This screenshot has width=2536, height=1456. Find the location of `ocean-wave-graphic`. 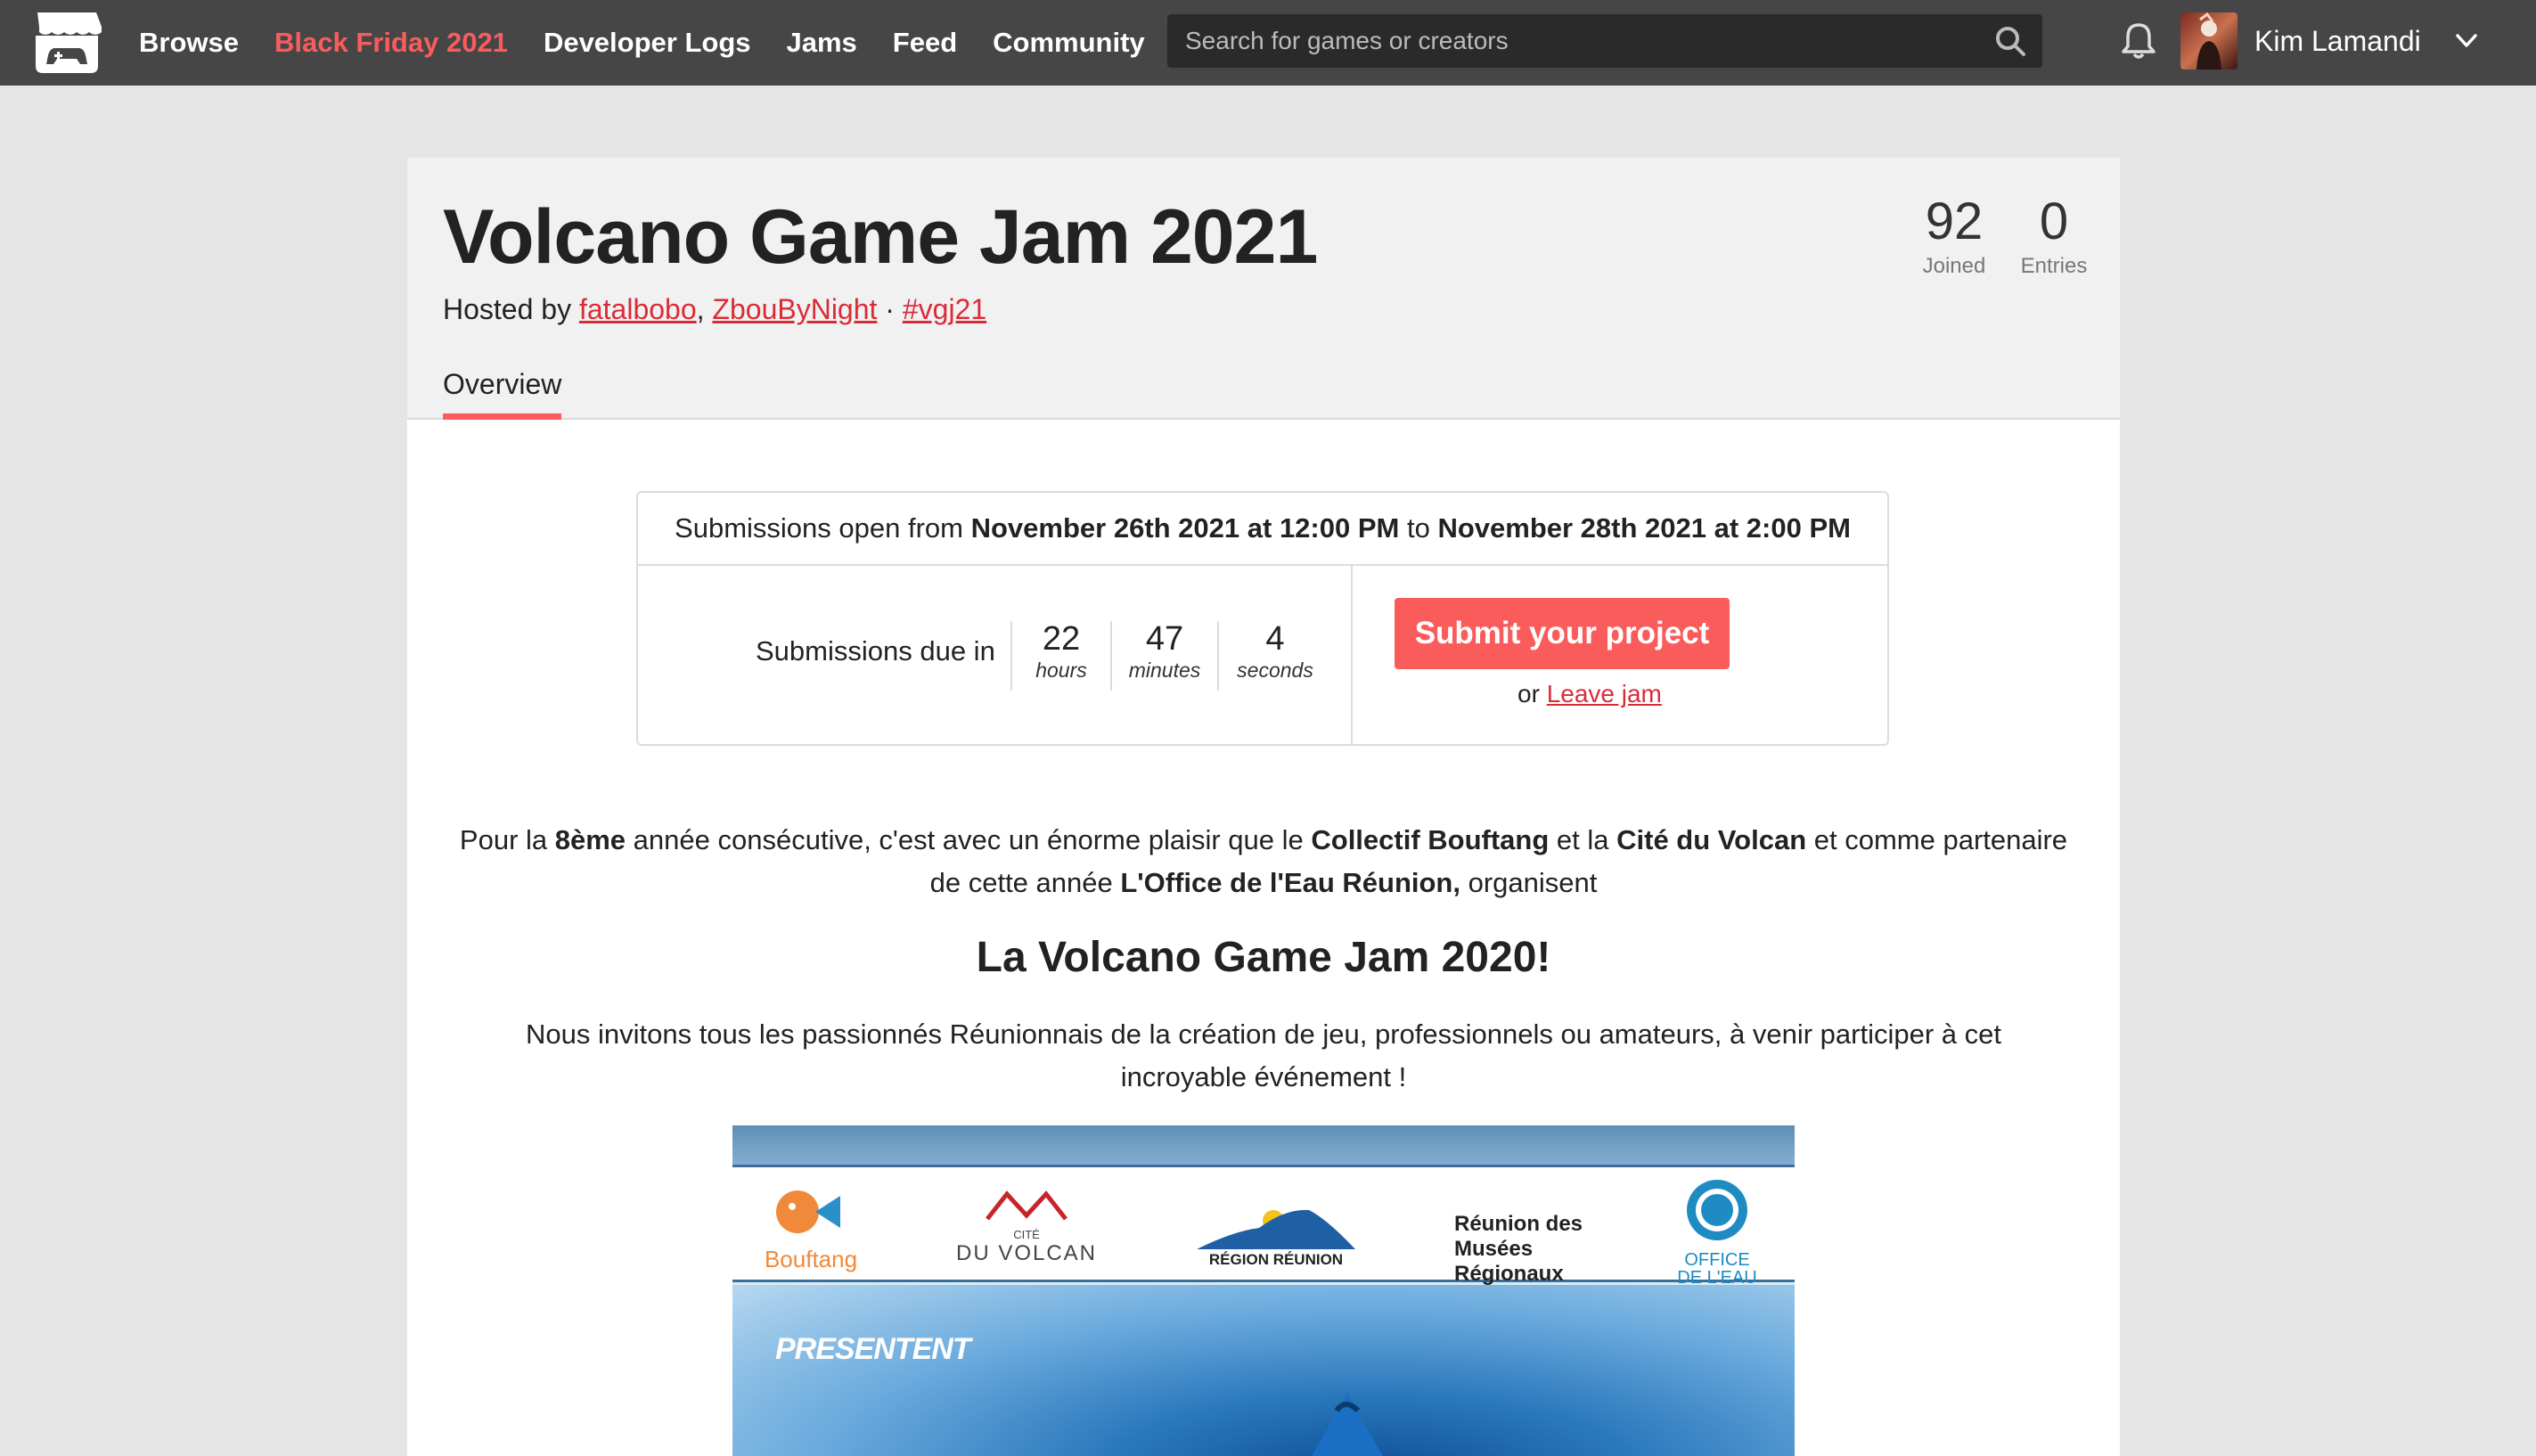

ocean-wave-graphic is located at coordinates (1263, 1370).